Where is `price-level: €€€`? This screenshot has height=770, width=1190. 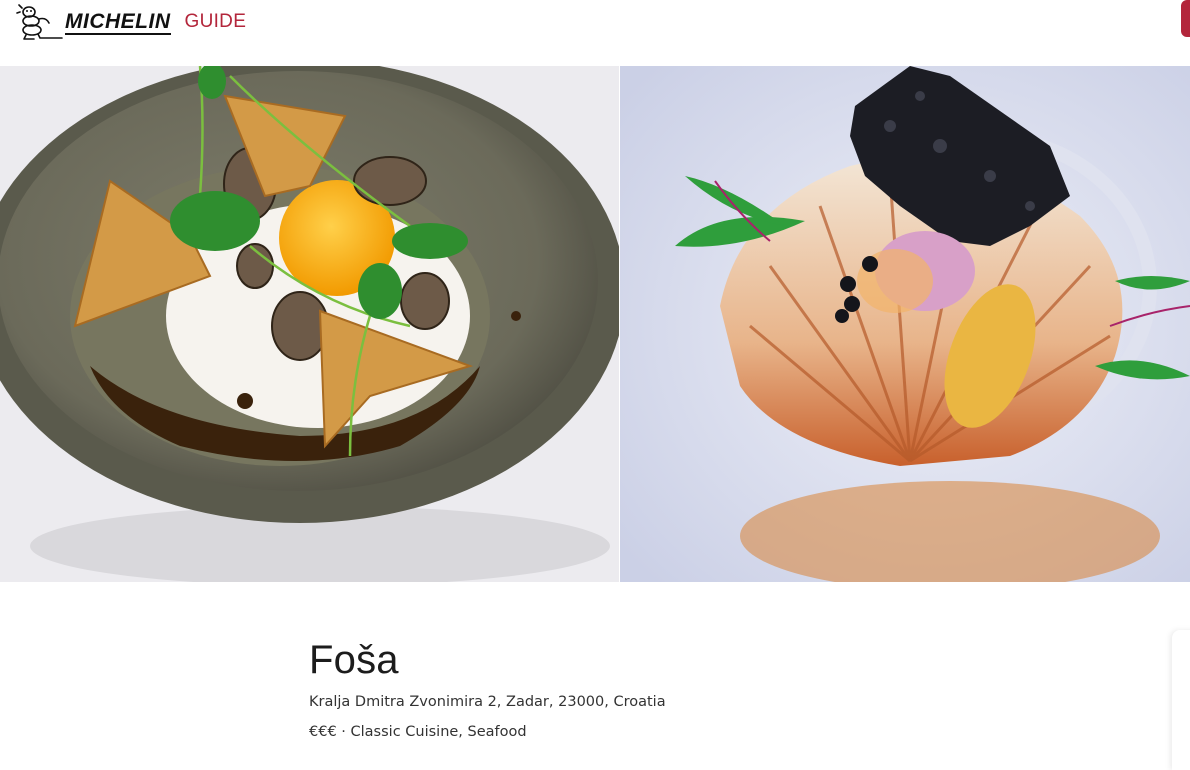 price-level: €€€ is located at coordinates (323, 732).